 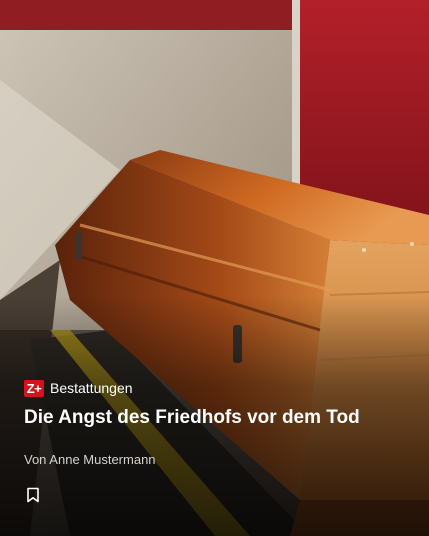 What do you see at coordinates (214, 388) in the screenshot?
I see `kicker: Z+ Bestattungen` at bounding box center [214, 388].